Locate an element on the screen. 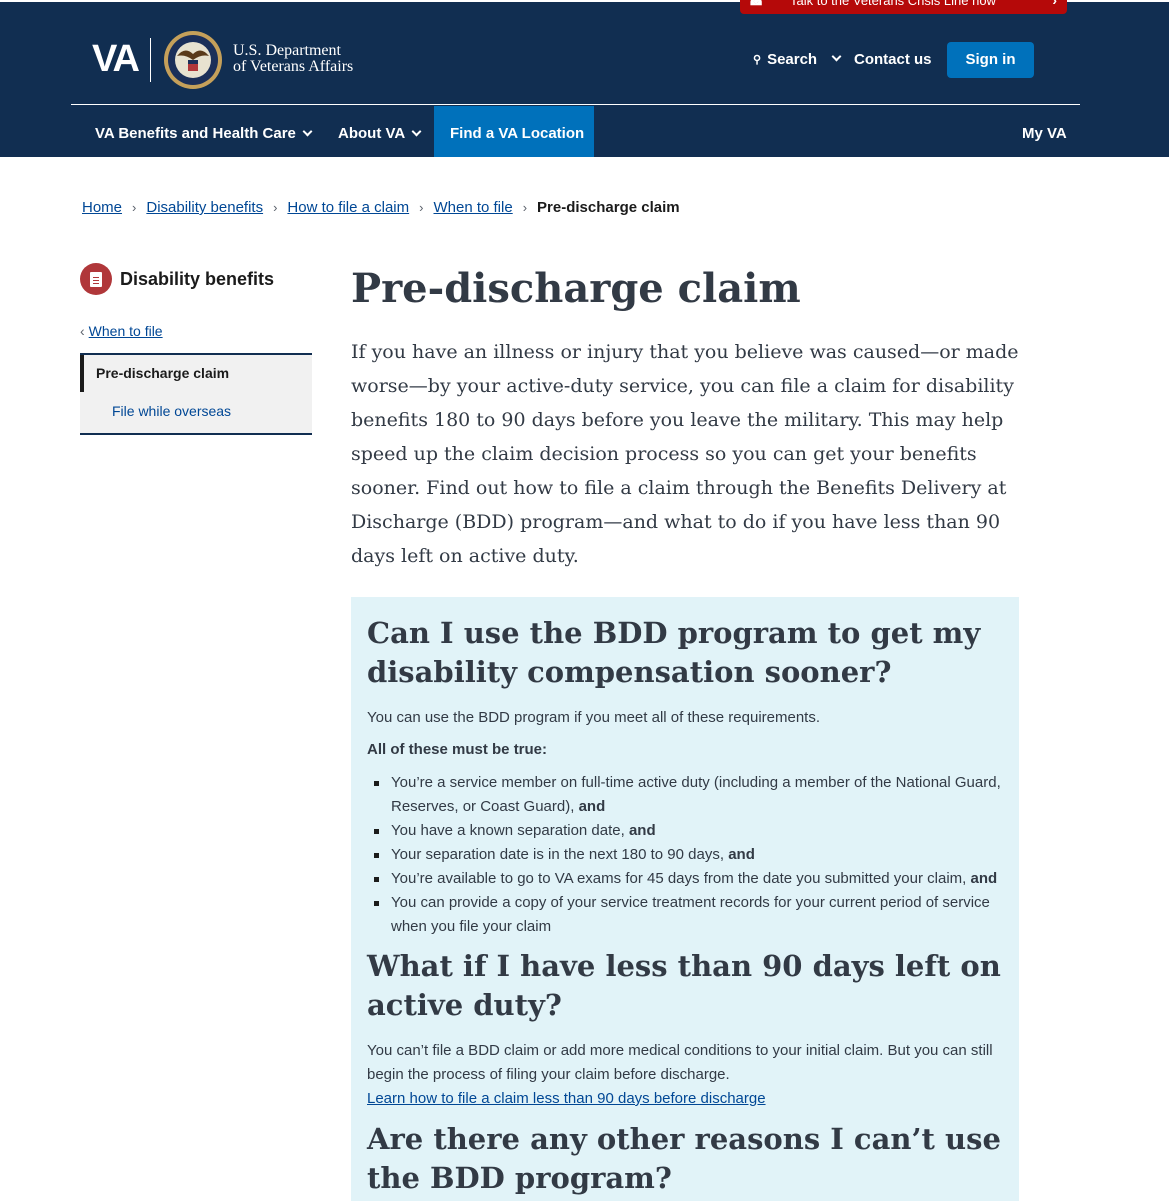 This screenshot has height=1201, width=1169. nav-about-label: About VA is located at coordinates (372, 133).